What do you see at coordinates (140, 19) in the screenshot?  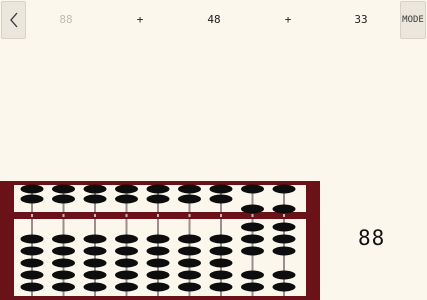 I see `equation-operator-1: +` at bounding box center [140, 19].